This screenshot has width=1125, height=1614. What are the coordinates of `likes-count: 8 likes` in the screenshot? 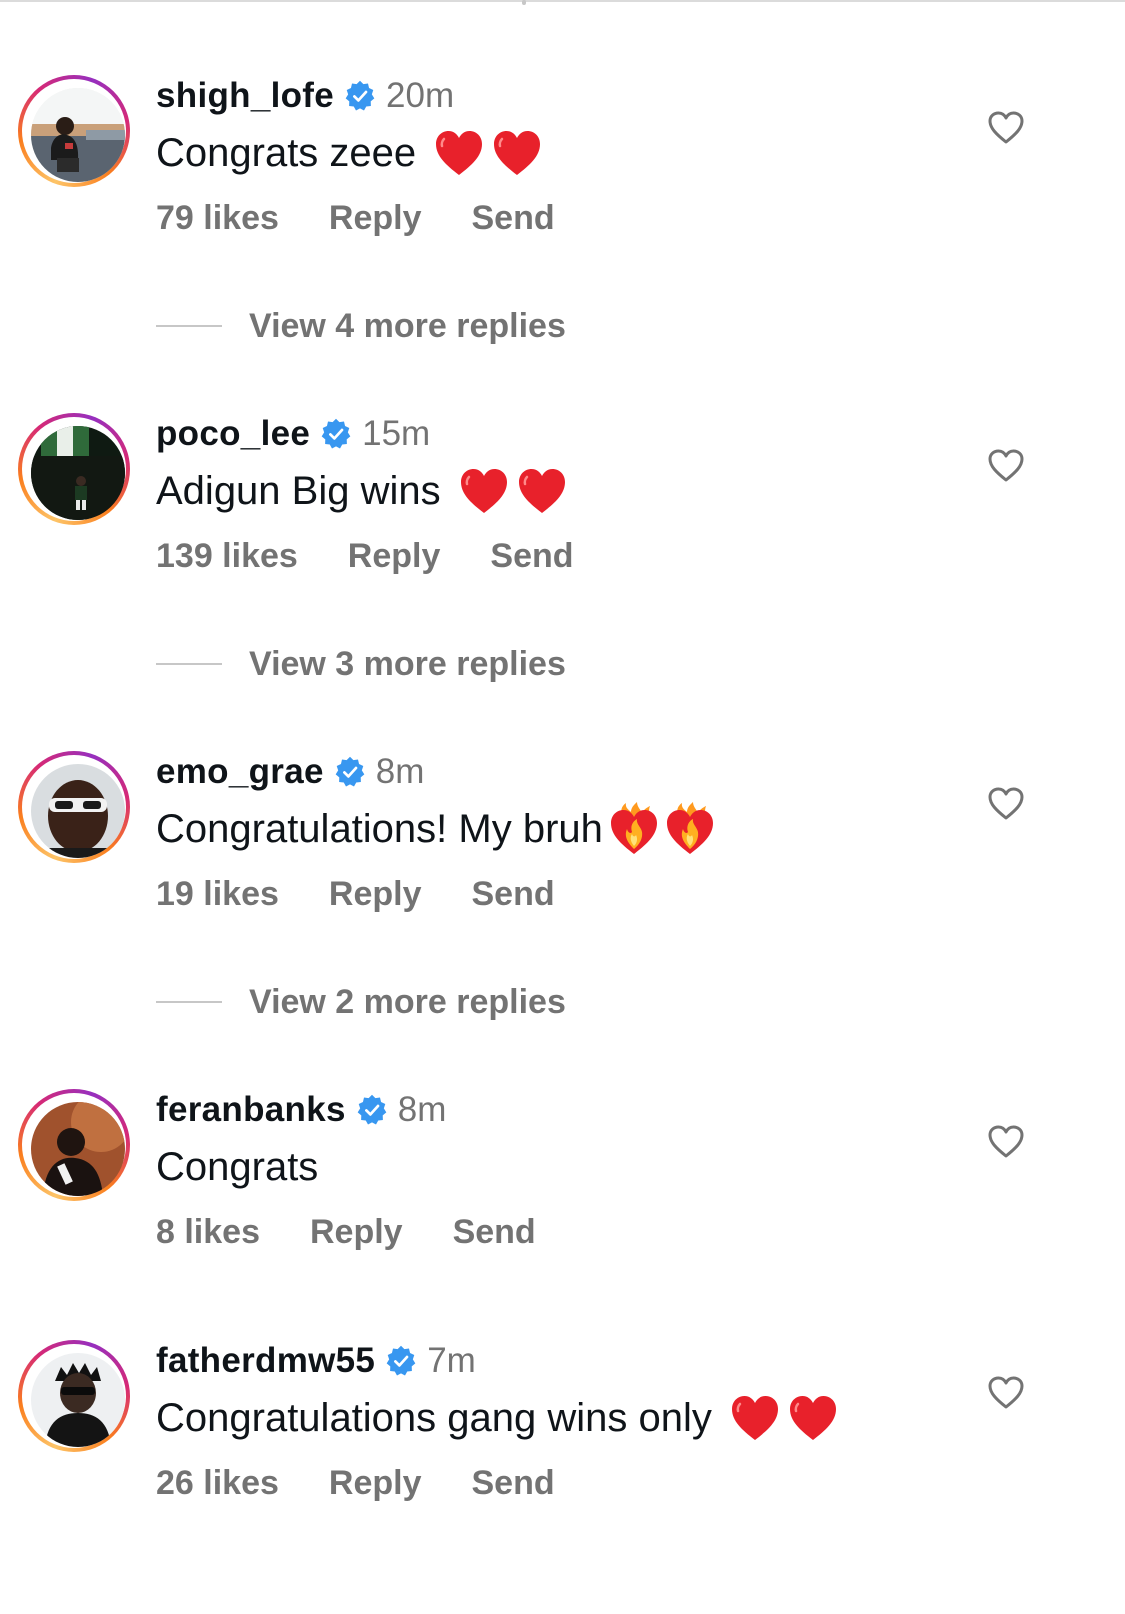 It's located at (208, 1232).